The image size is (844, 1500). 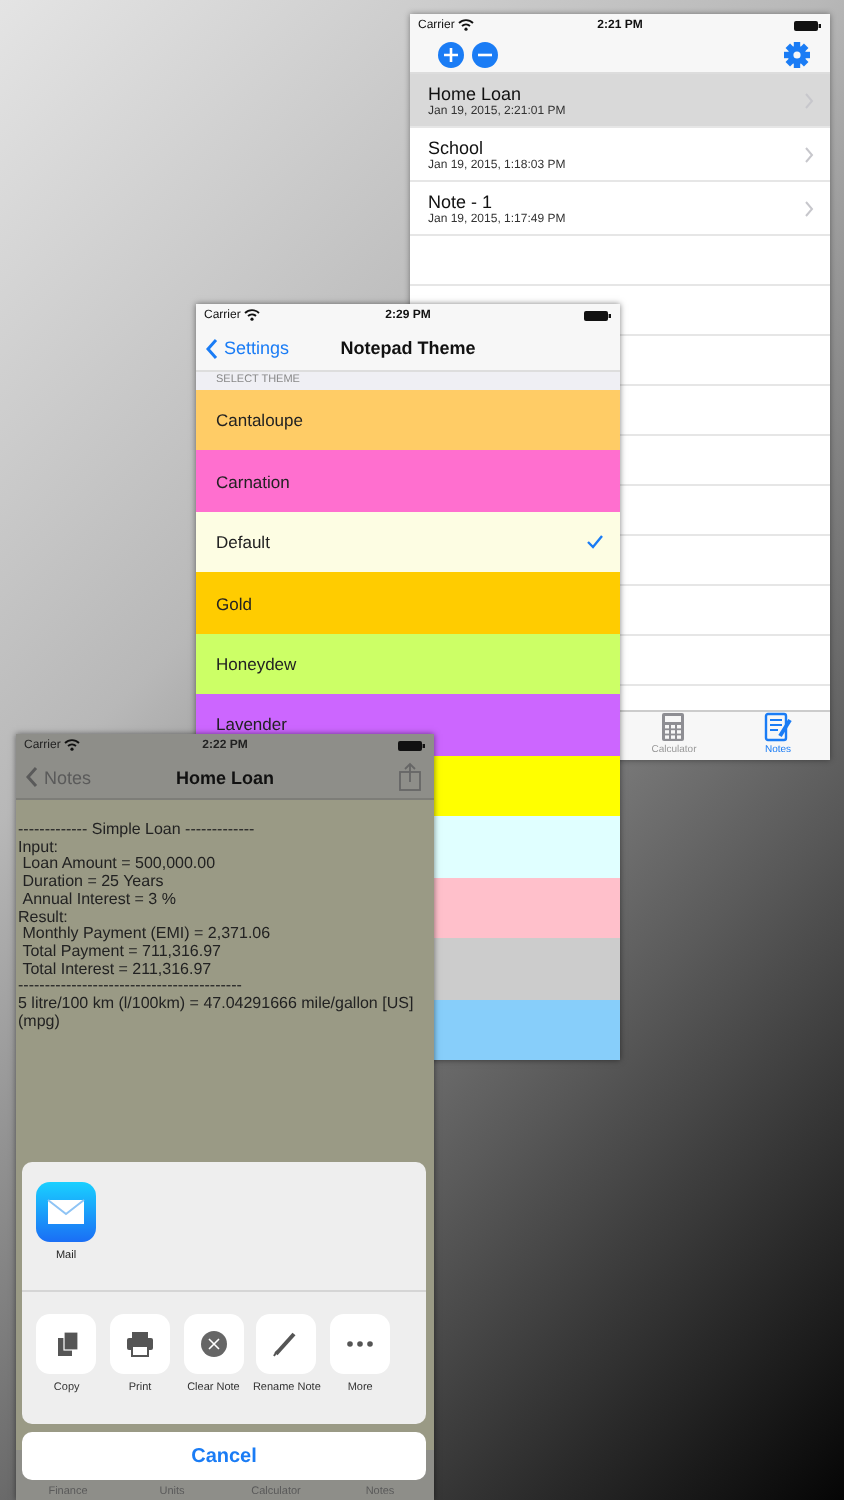 I want to click on theme-row: Default, so click(x=408, y=542).